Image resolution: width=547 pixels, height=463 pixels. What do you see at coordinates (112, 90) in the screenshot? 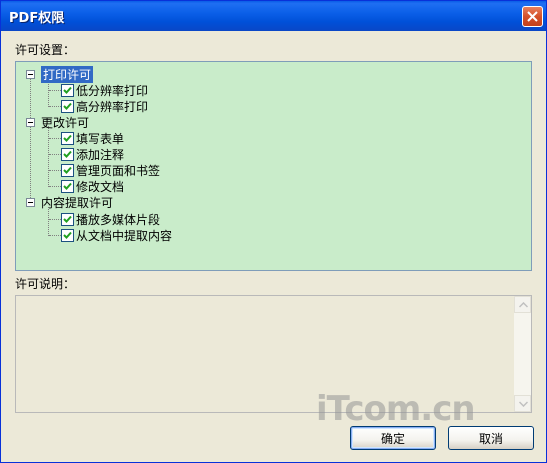
I see `tree-item-label: 低分辨率打印` at bounding box center [112, 90].